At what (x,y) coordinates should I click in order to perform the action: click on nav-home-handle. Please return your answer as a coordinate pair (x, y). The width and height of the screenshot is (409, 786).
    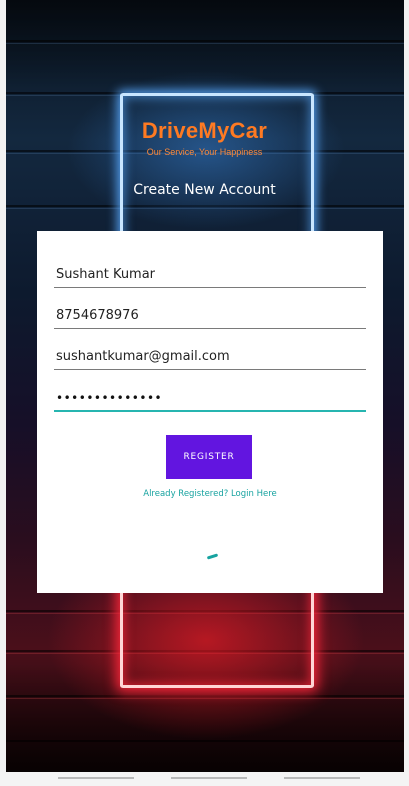
    Looking at the image, I should click on (209, 778).